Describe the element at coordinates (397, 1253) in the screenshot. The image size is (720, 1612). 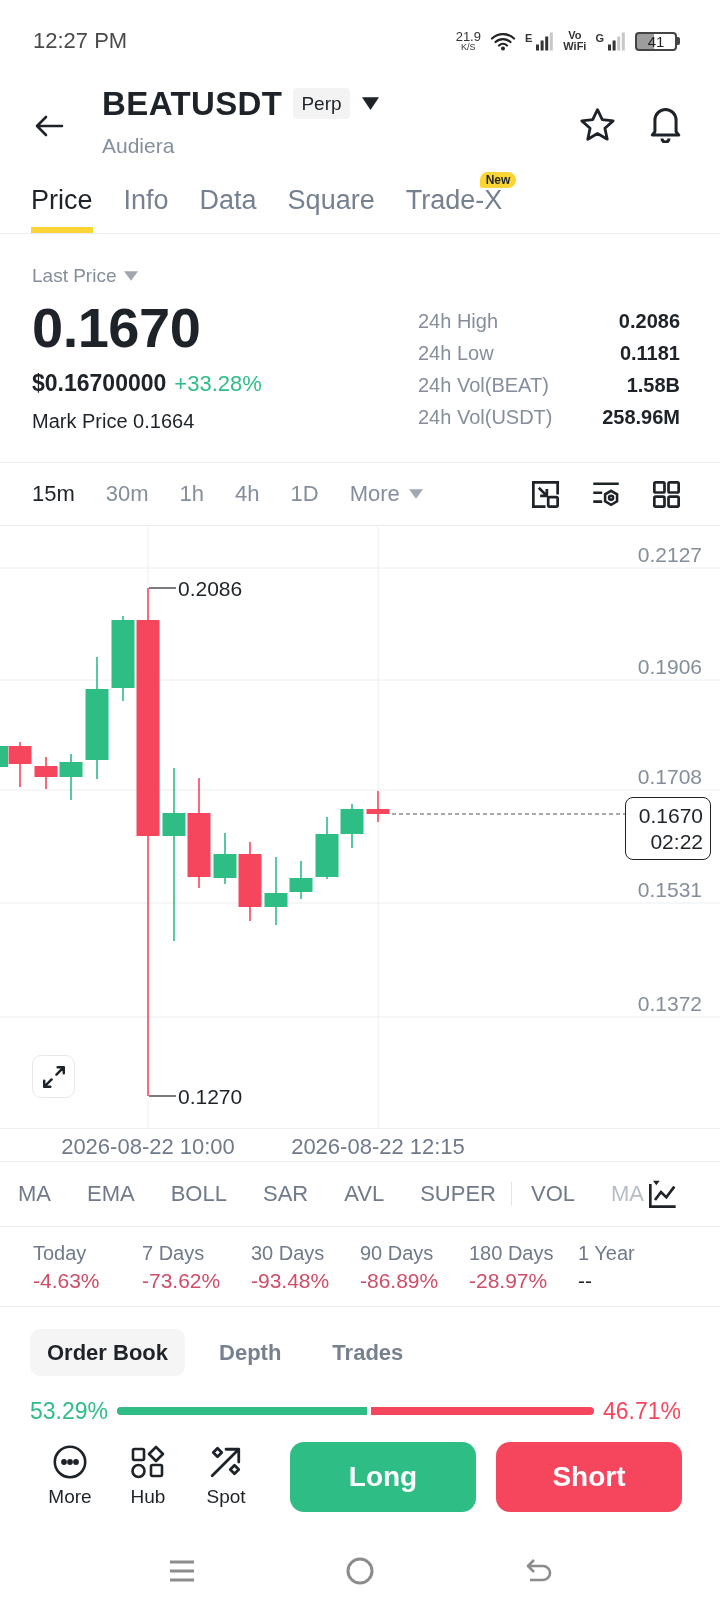
I see `period-label: 90 Days` at that location.